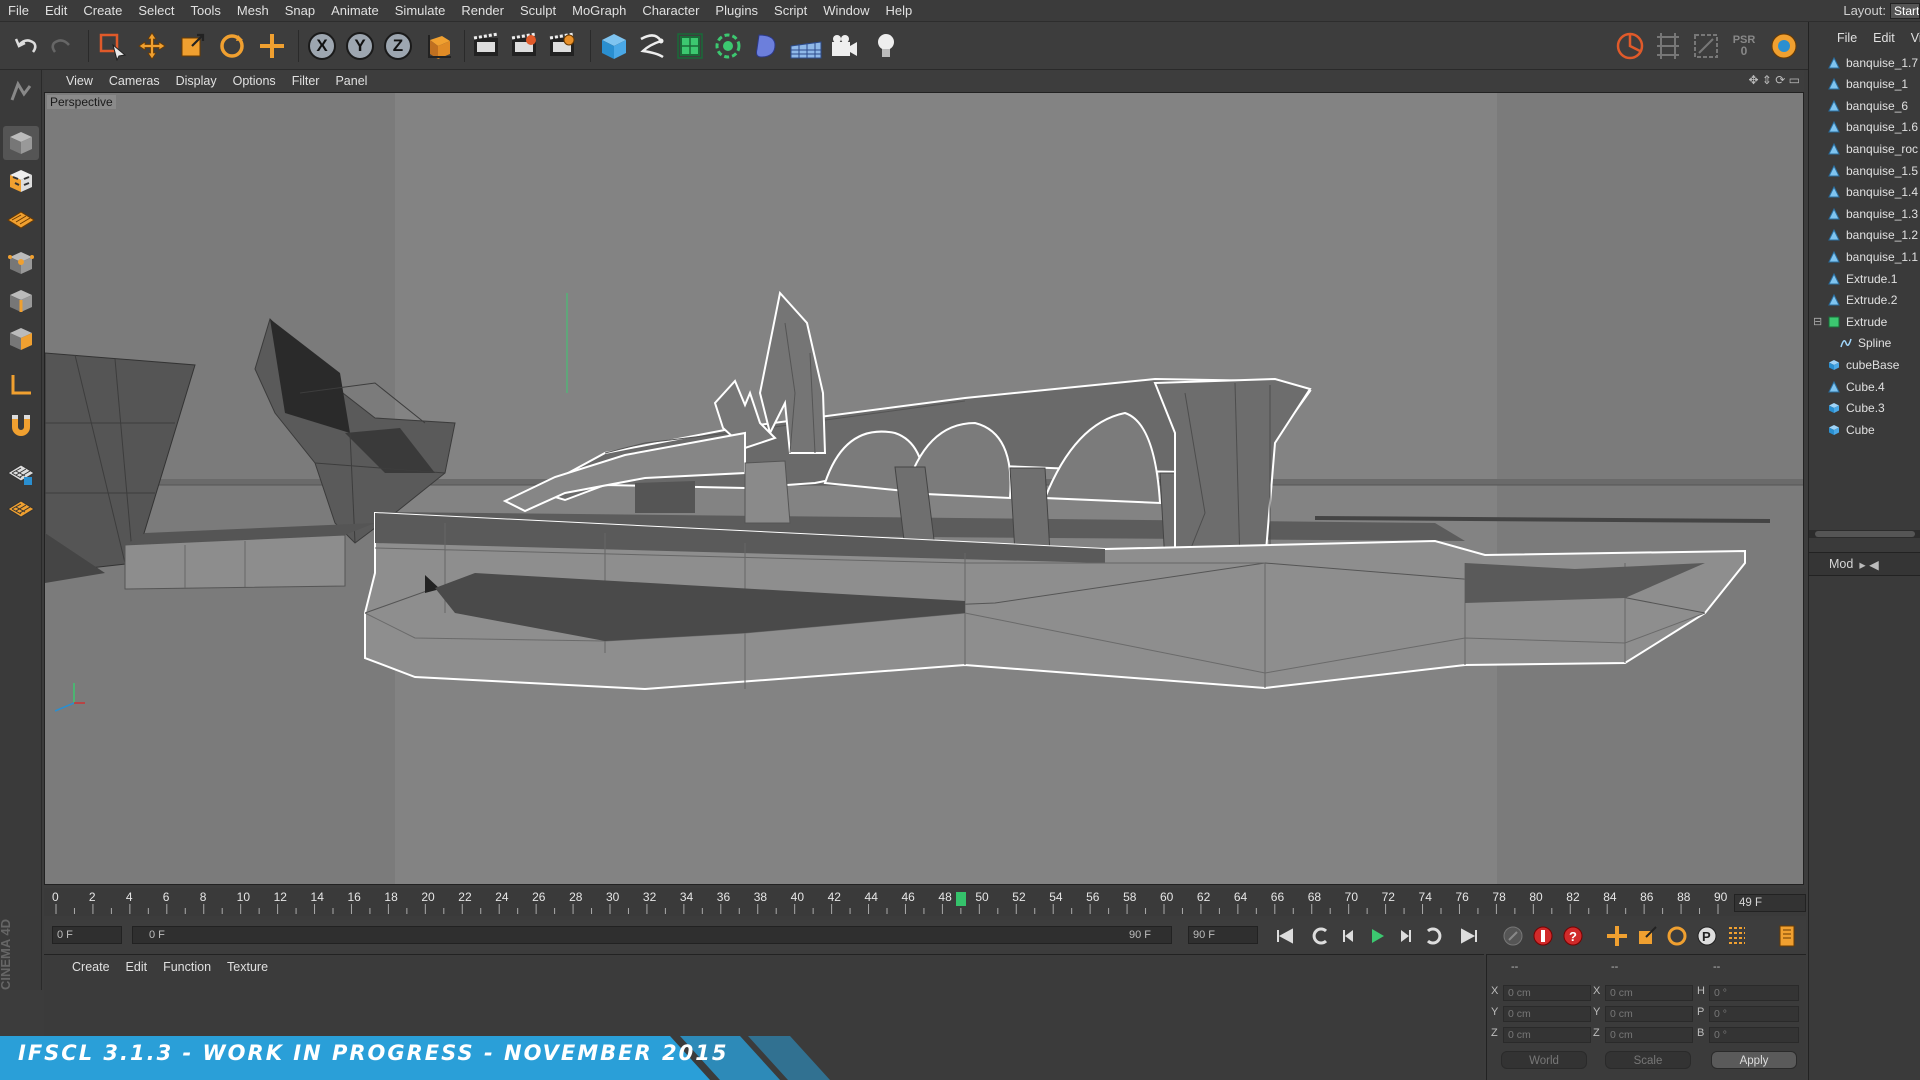 The width and height of the screenshot is (1920, 1080). What do you see at coordinates (21, 427) in the screenshot?
I see `magnet-icon` at bounding box center [21, 427].